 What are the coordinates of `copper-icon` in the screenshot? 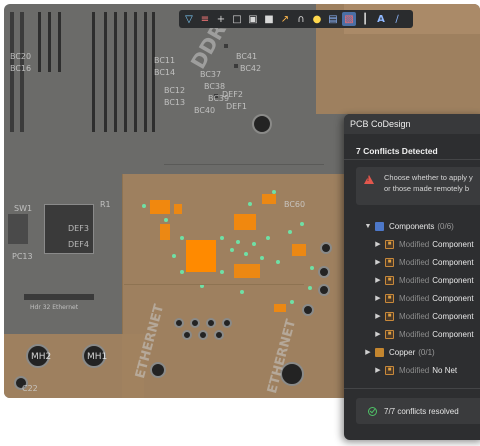 It's located at (379, 352).